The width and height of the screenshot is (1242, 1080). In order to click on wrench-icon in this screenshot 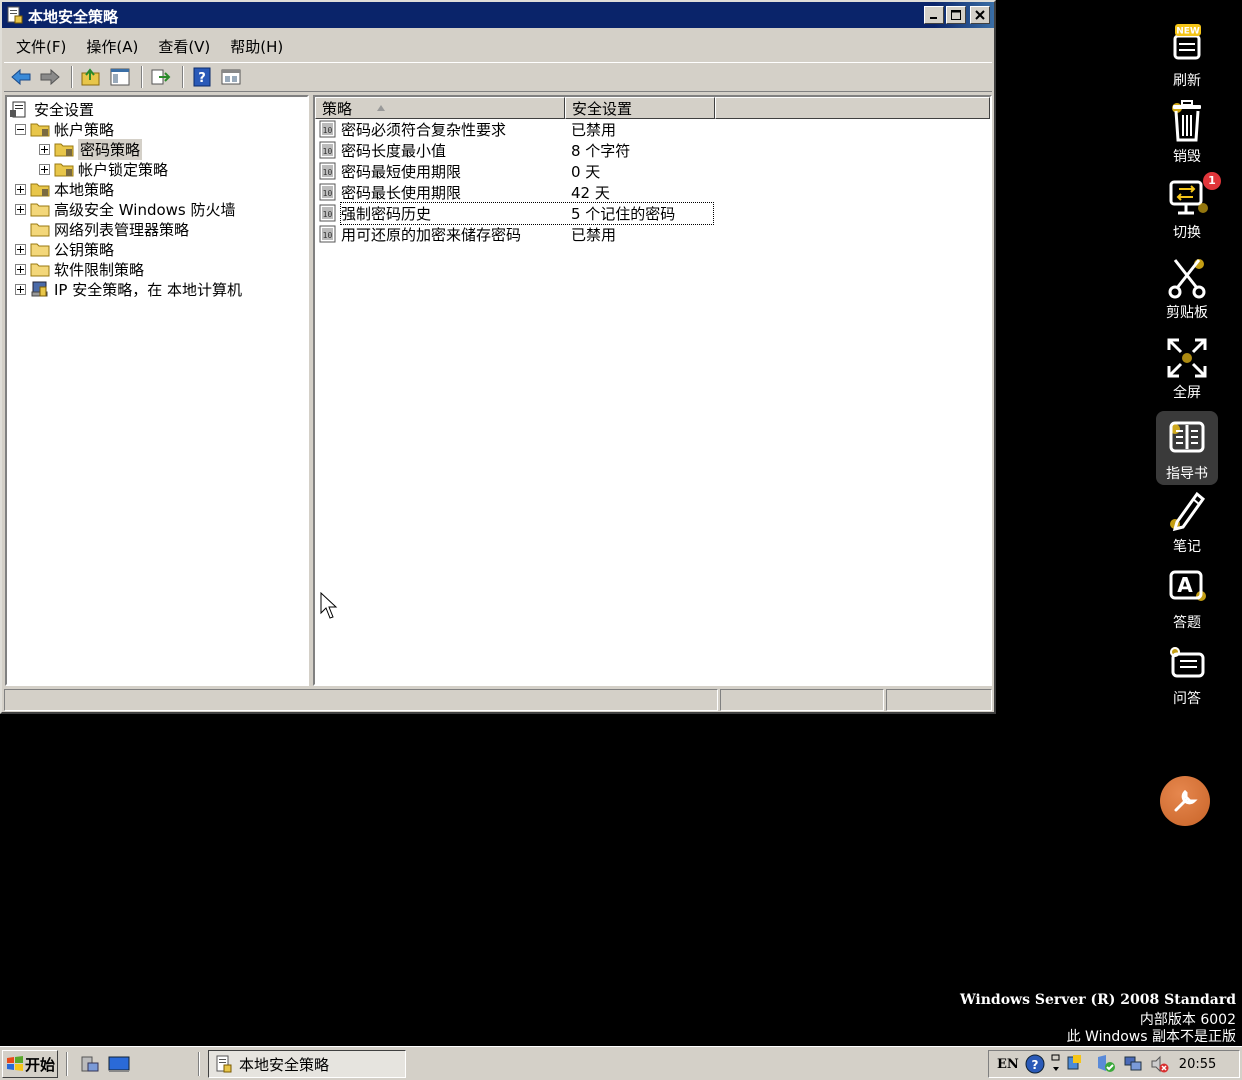, I will do `click(1186, 800)`.